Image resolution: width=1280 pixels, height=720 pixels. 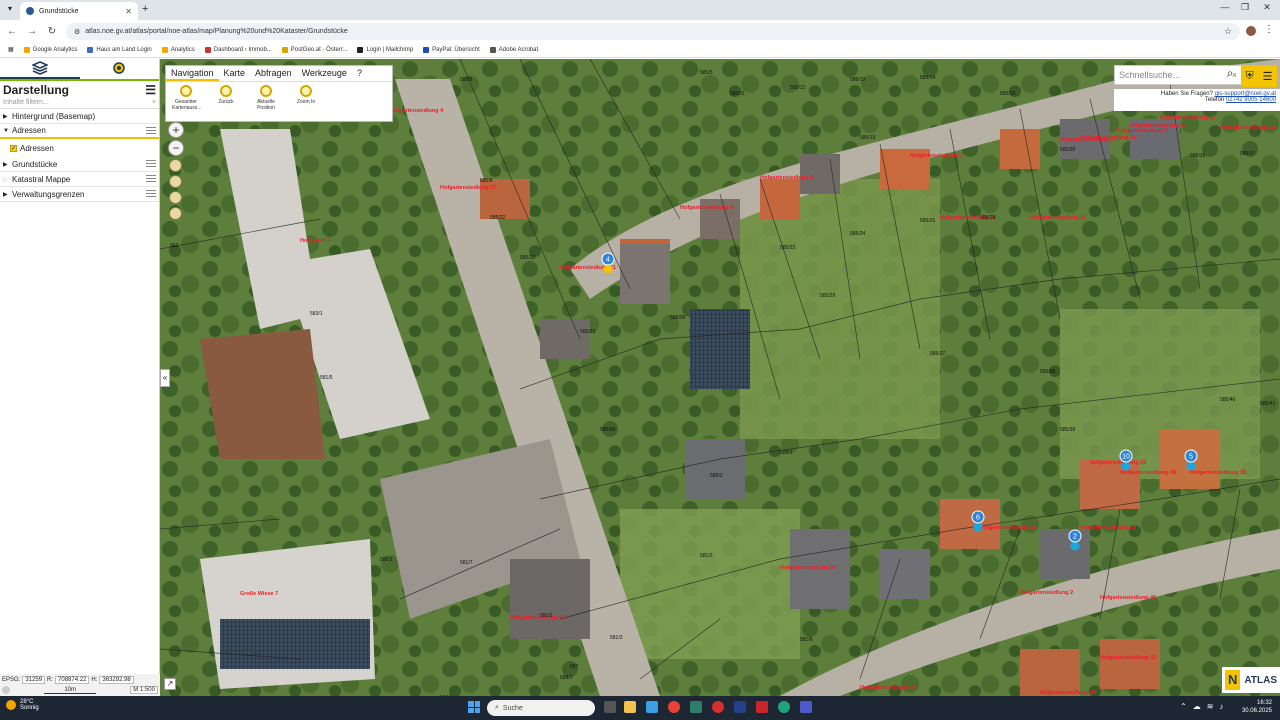 I want to click on close-window-button: ✕, so click(x=1267, y=7).